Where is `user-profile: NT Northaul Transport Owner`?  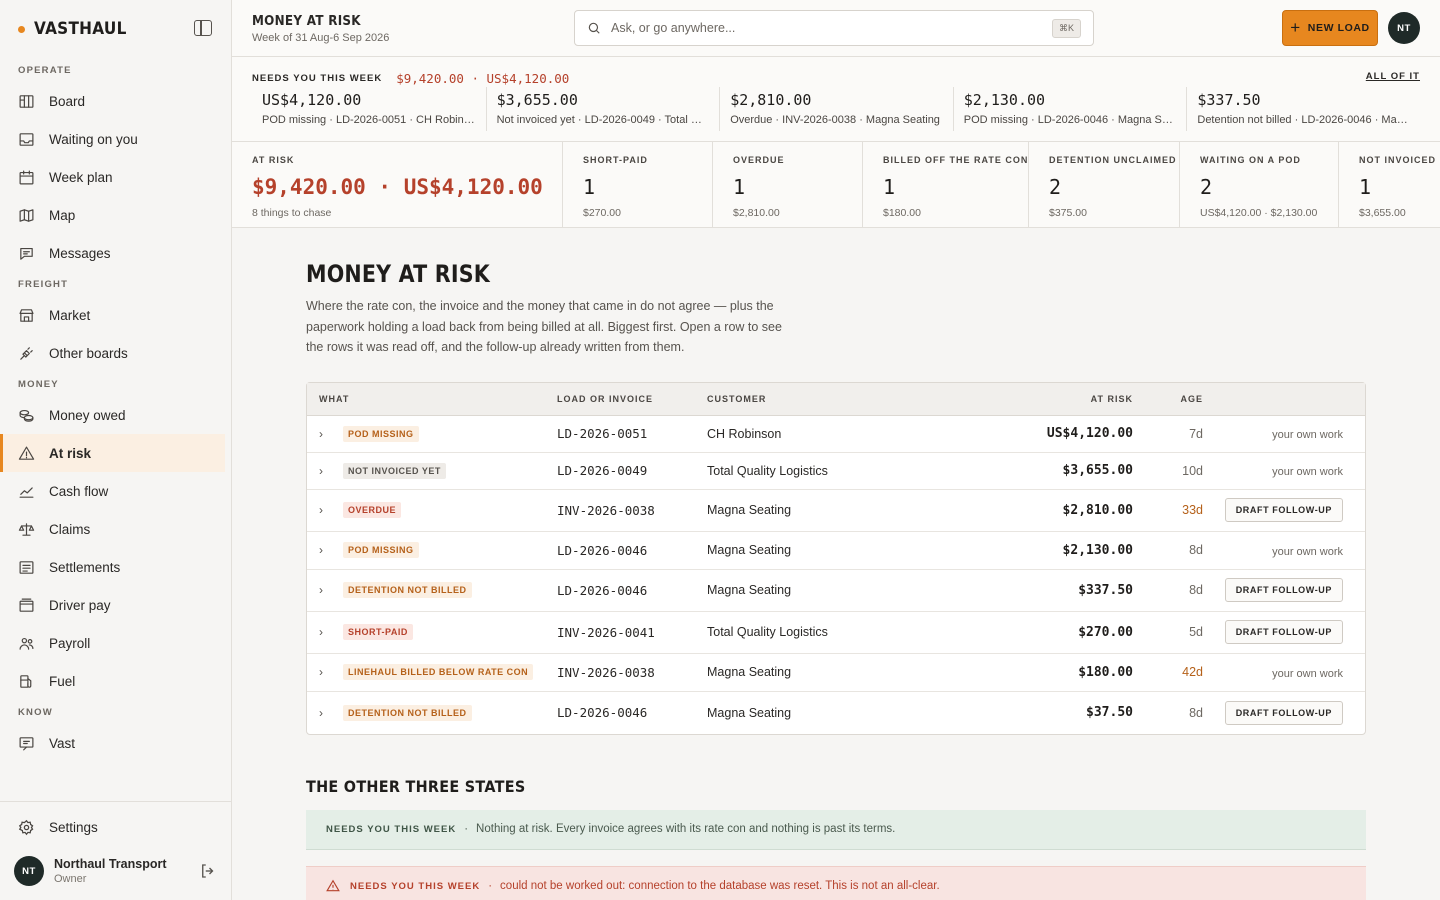
user-profile: NT Northaul Transport Owner is located at coordinates (115, 873).